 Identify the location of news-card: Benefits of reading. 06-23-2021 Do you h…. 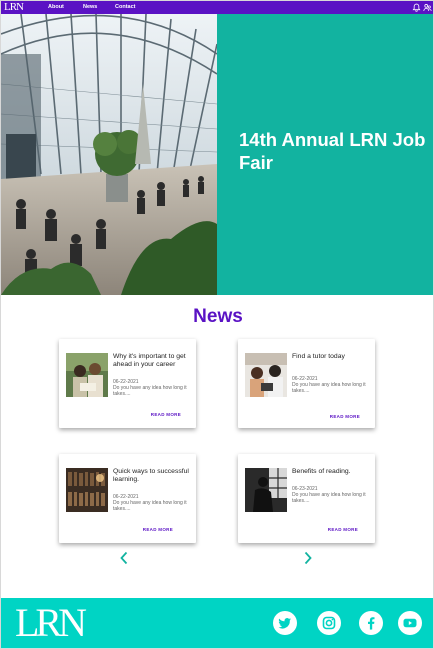
(306, 498).